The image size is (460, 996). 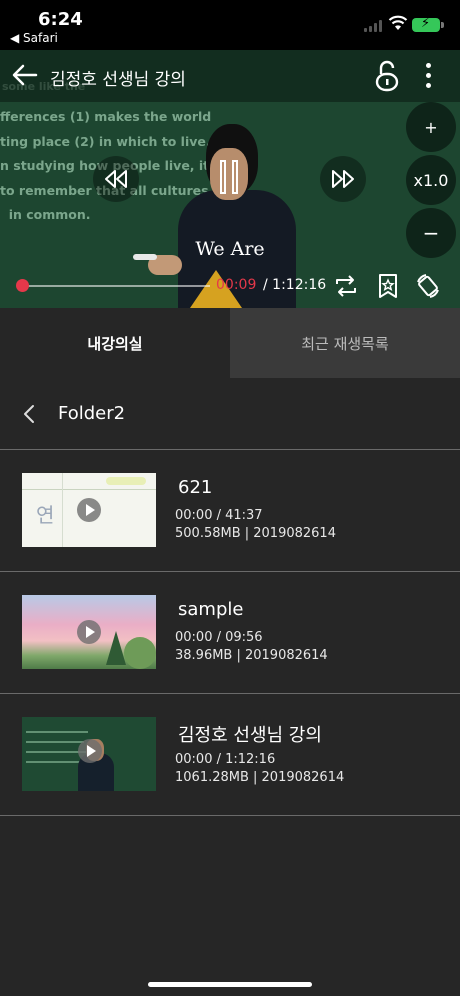 What do you see at coordinates (431, 180) in the screenshot?
I see `playback-speed-button: x1.0` at bounding box center [431, 180].